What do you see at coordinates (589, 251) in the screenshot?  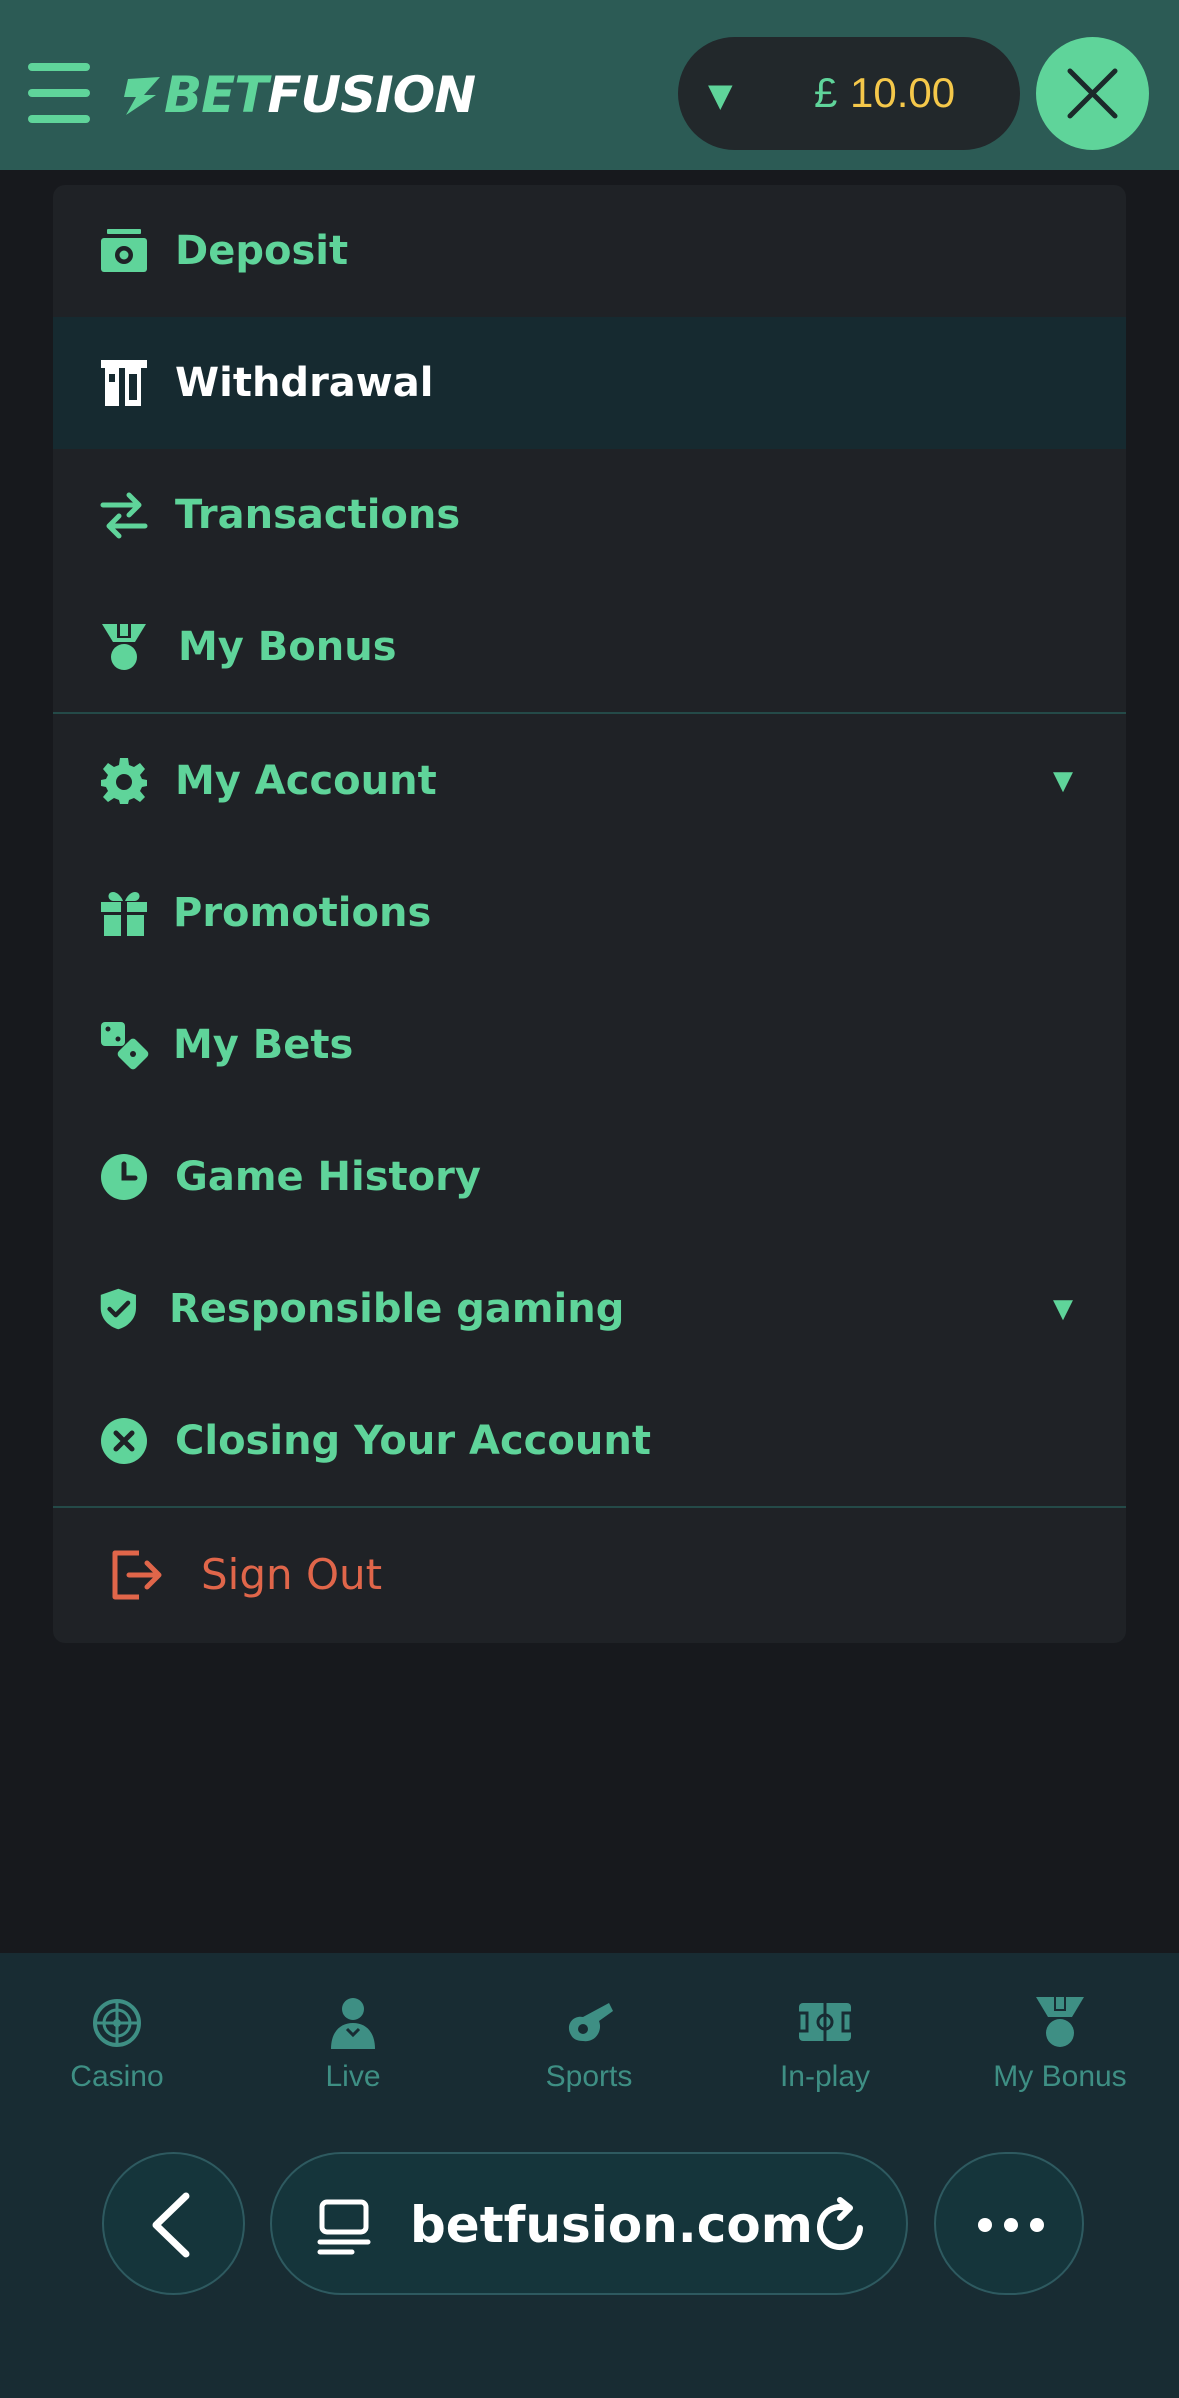 I see `menu-item-deposit: Deposit` at bounding box center [589, 251].